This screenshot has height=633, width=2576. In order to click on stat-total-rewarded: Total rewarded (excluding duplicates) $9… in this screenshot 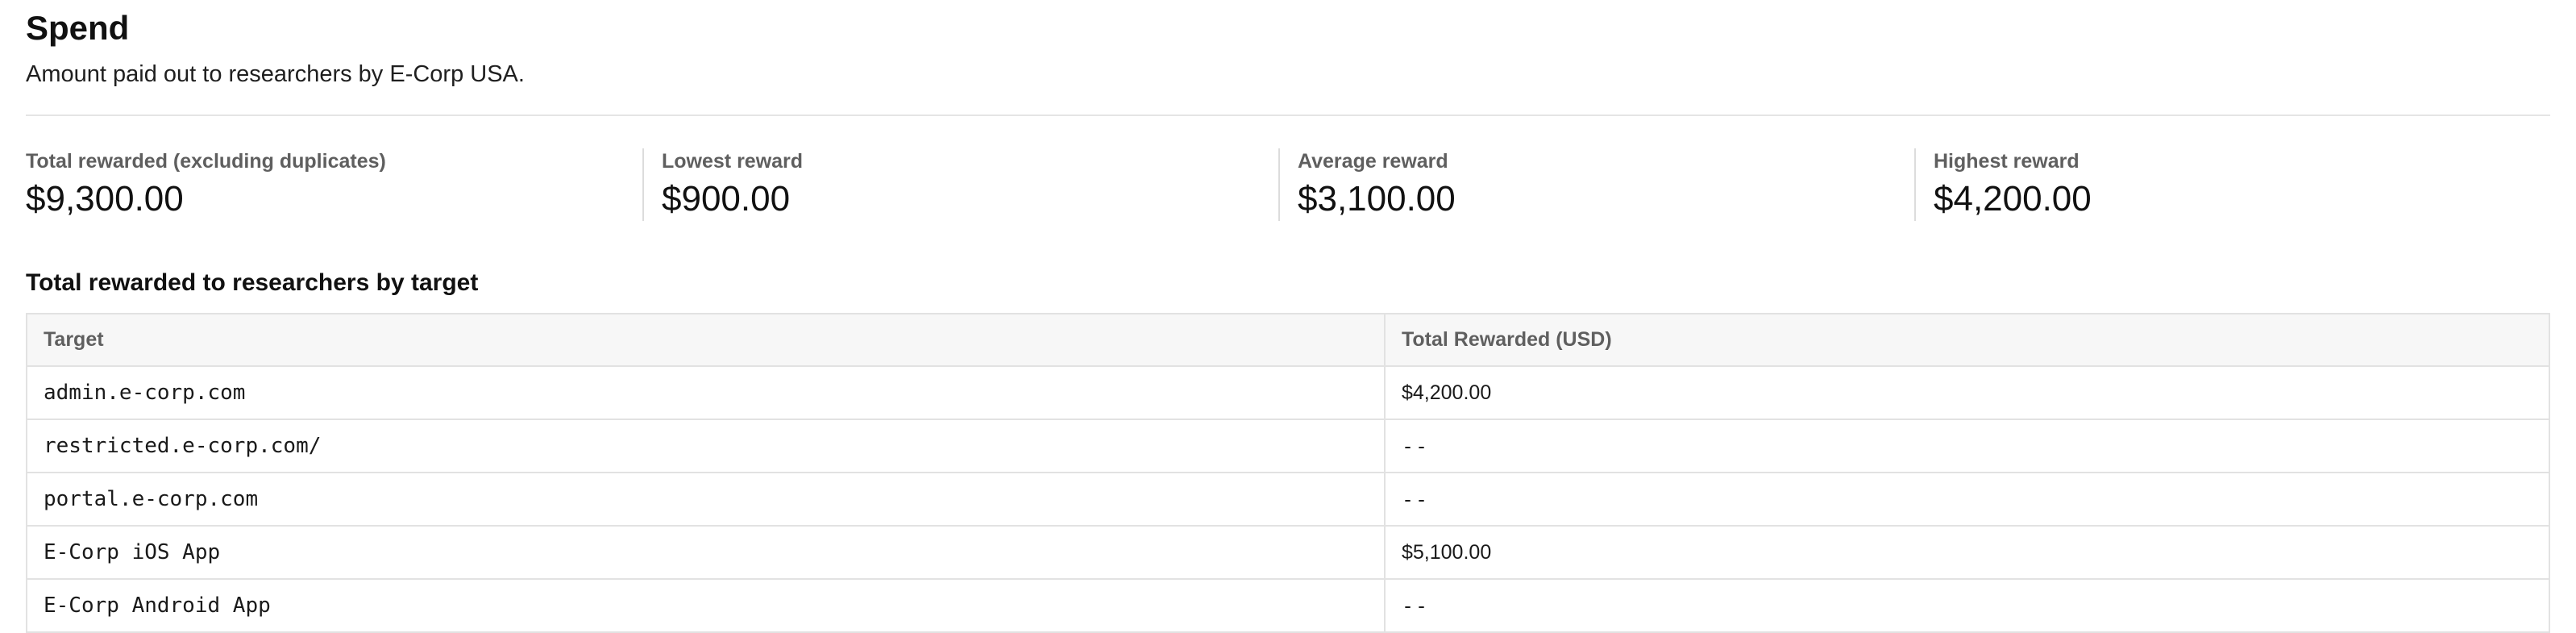, I will do `click(334, 185)`.